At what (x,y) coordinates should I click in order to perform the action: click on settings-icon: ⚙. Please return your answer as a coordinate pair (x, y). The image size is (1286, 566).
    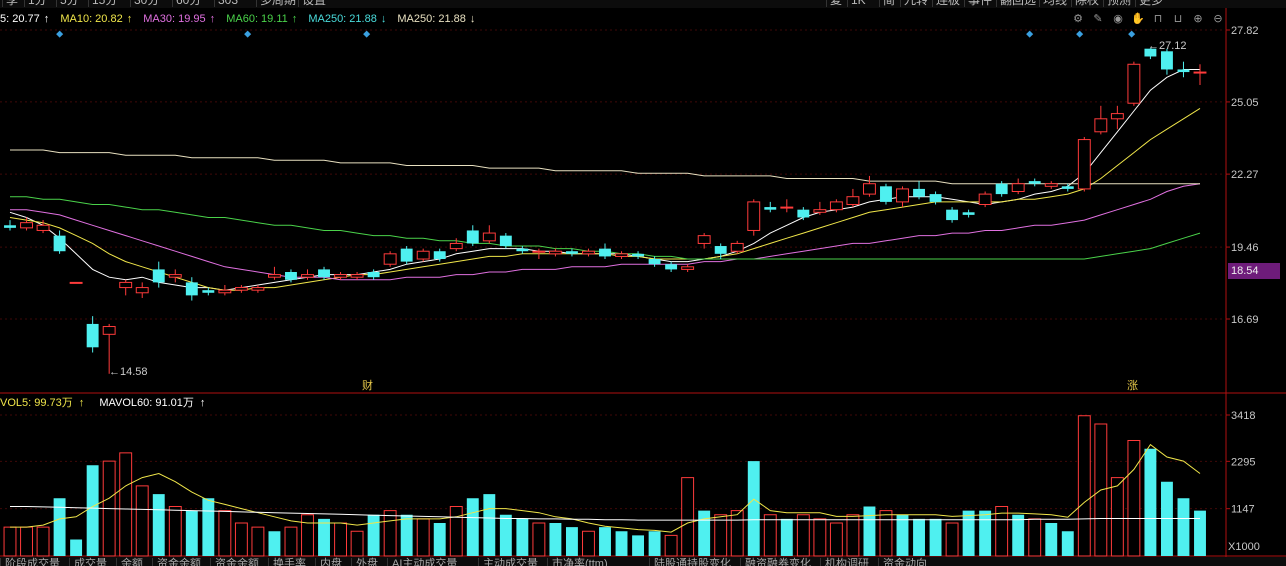
    Looking at the image, I should click on (1078, 19).